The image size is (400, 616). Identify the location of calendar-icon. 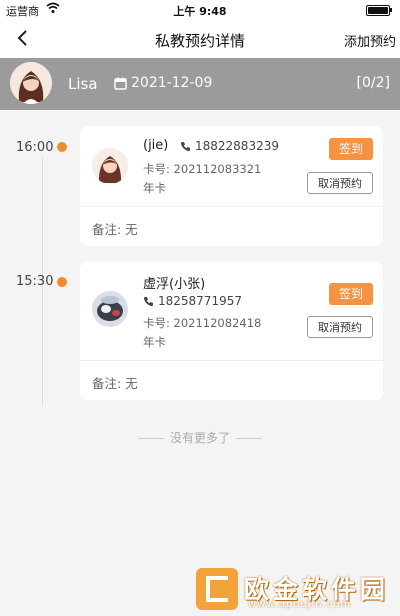
(121, 82).